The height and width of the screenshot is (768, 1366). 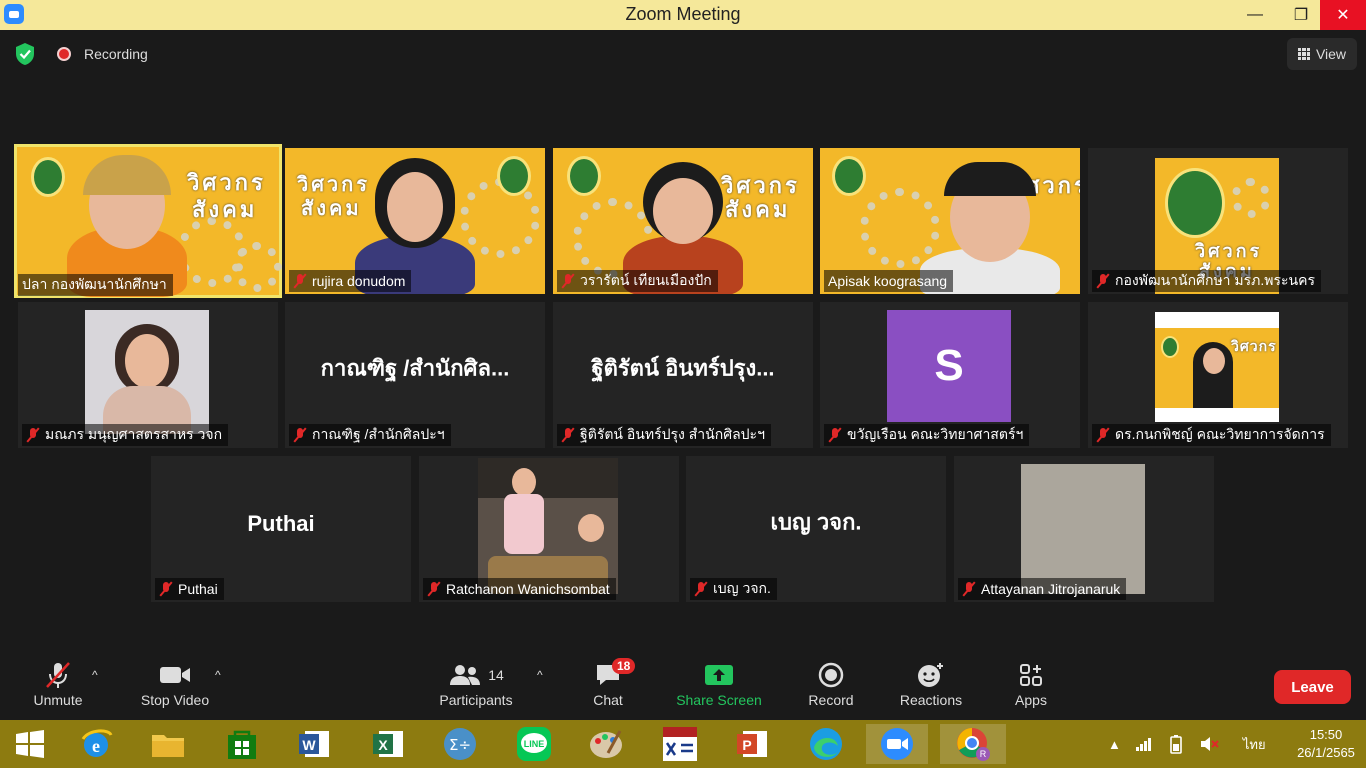 I want to click on muted-microphone-icon, so click(x=58, y=675).